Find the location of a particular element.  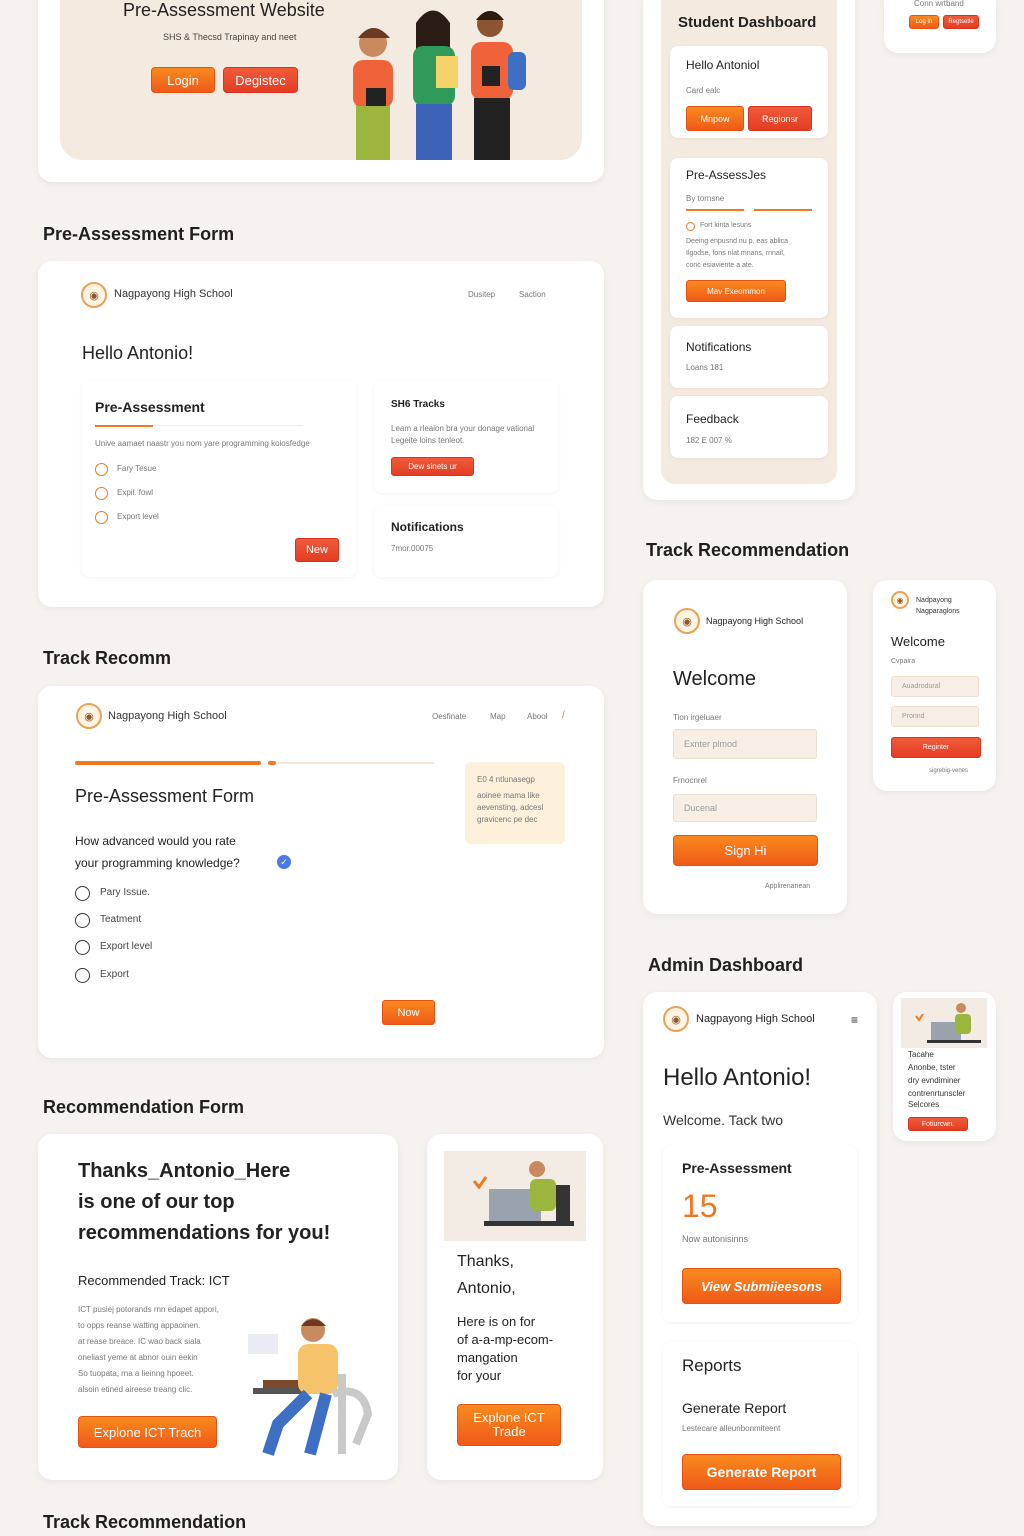

mini-register-button: Reginter is located at coordinates (936, 747).